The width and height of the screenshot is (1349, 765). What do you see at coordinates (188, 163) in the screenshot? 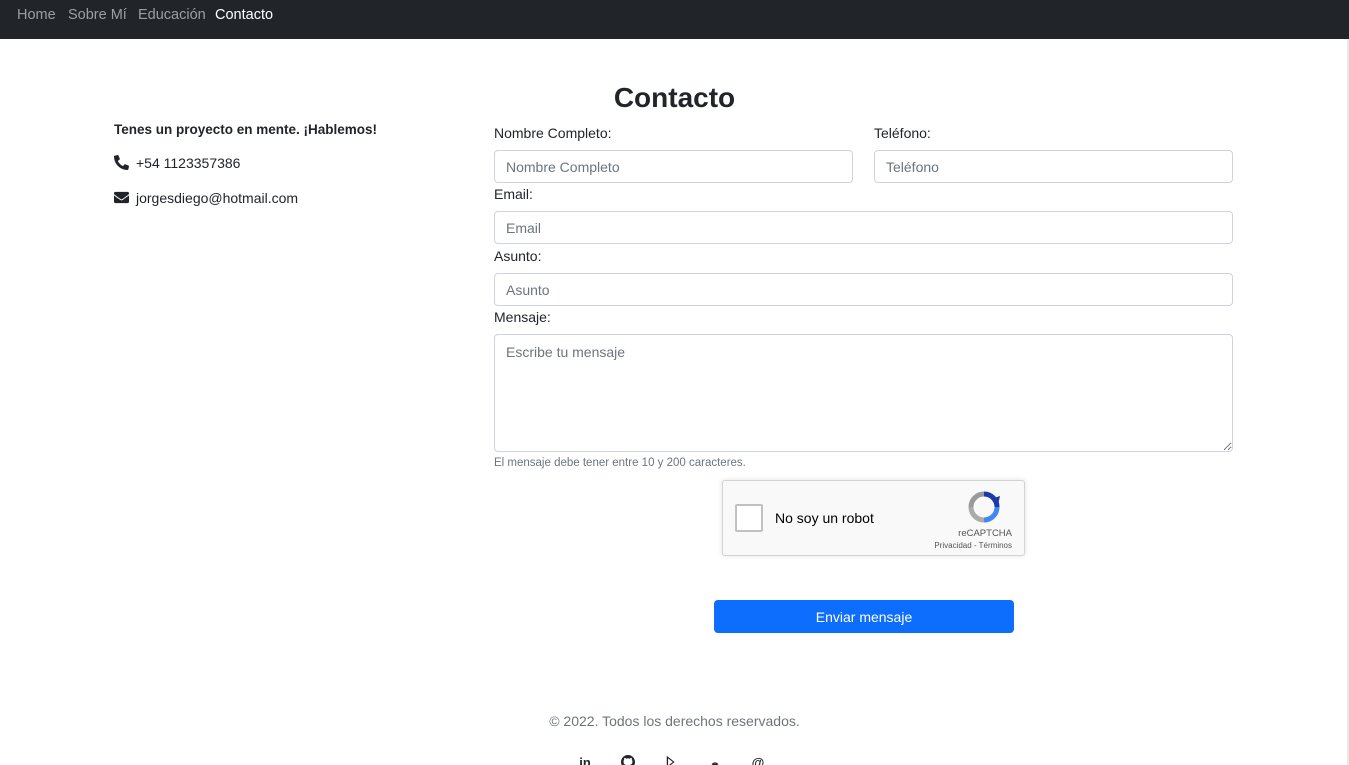
I see `phone-text: +54 1123357386` at bounding box center [188, 163].